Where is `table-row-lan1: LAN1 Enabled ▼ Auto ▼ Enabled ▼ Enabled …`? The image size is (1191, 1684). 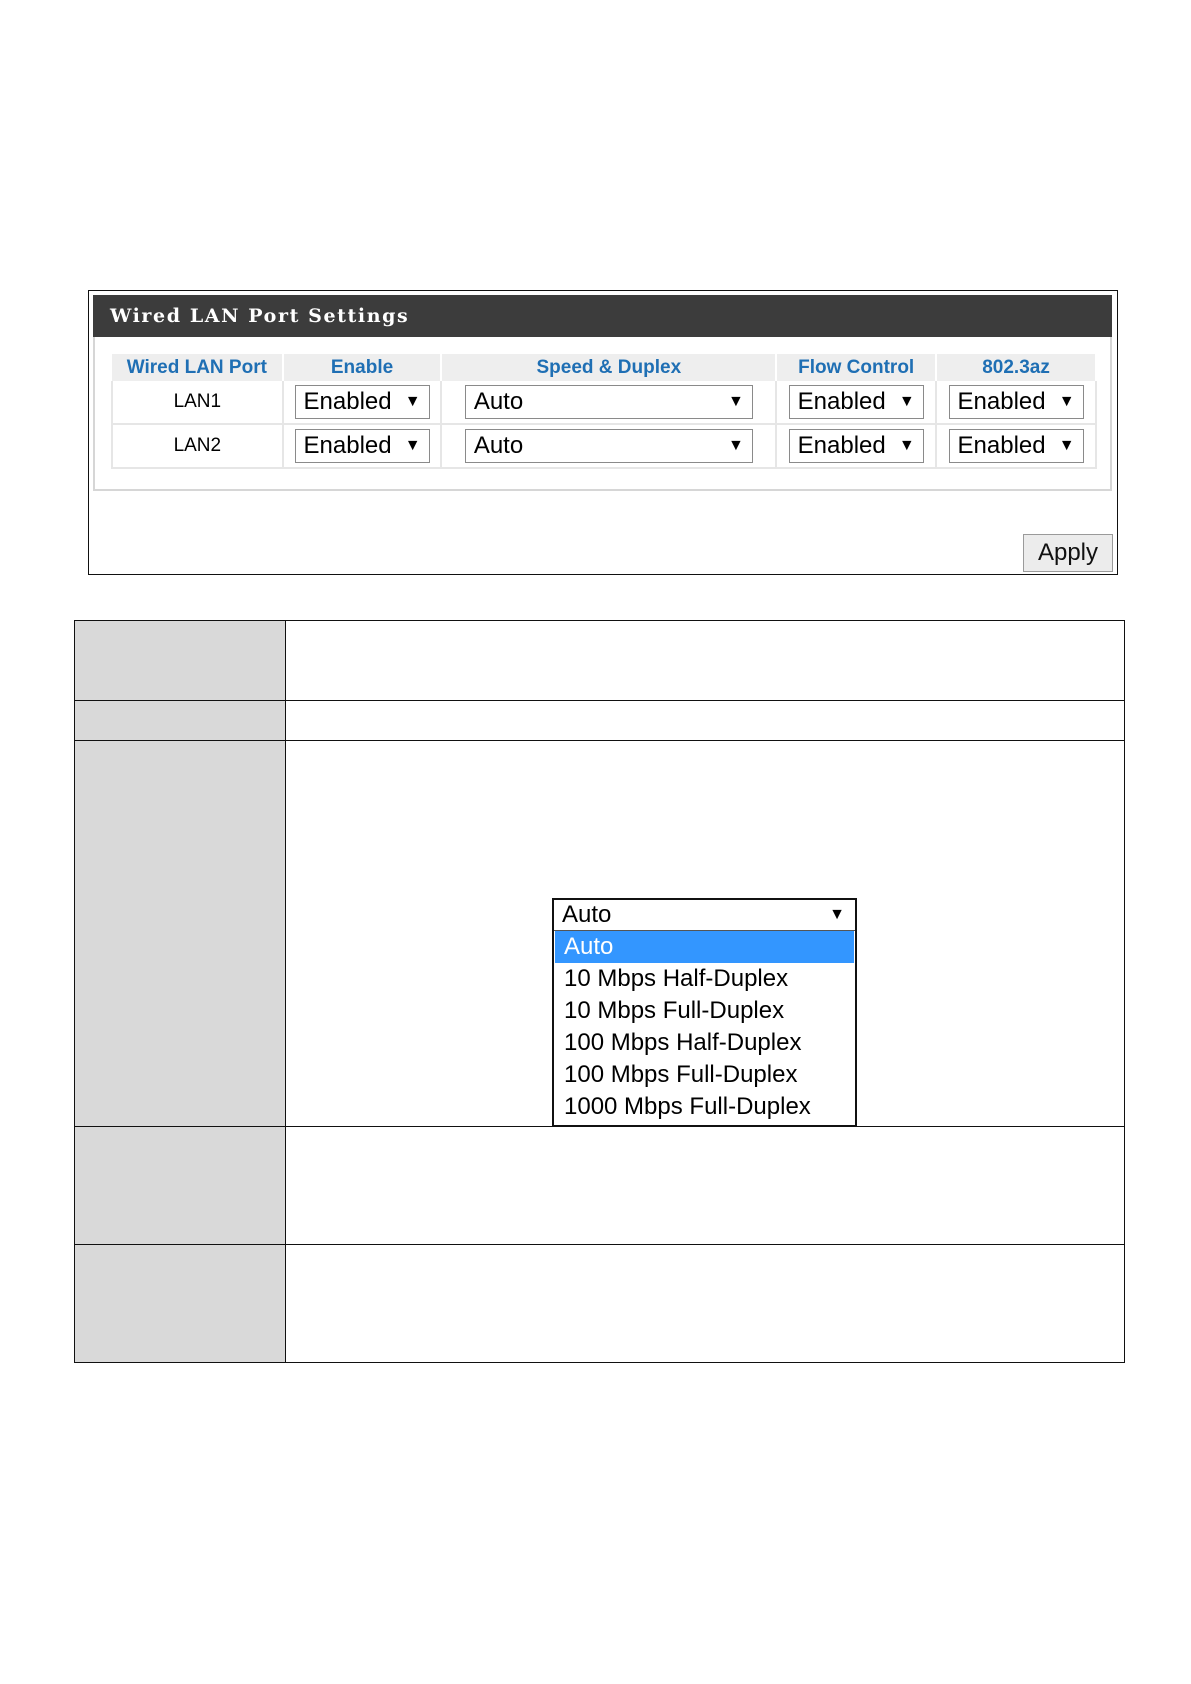
table-row-lan1: LAN1 Enabled ▼ Auto ▼ Enabled ▼ Enabled … is located at coordinates (604, 403).